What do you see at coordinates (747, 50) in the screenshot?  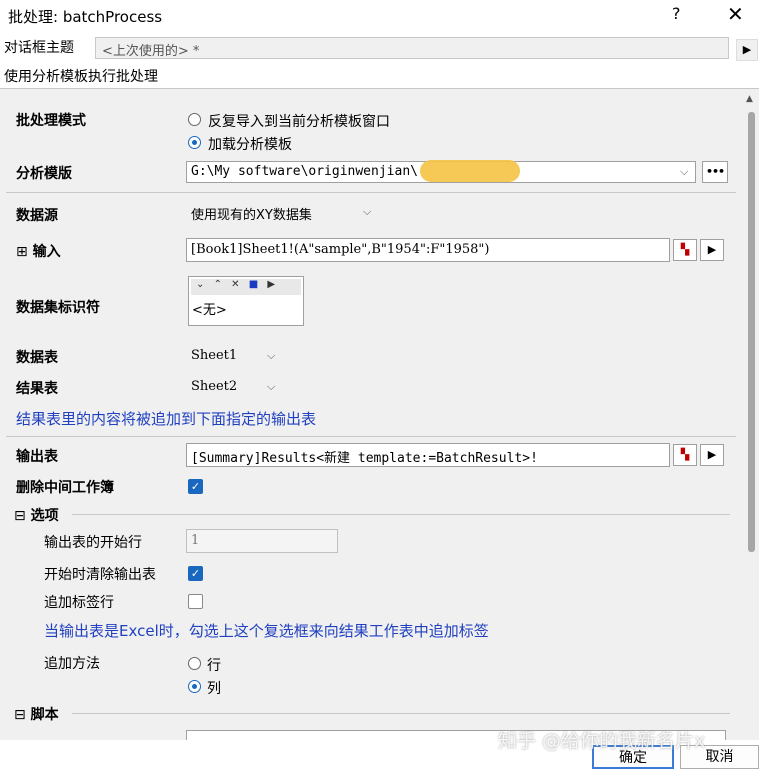 I see `theme-menu-arrow-icon: ▶` at bounding box center [747, 50].